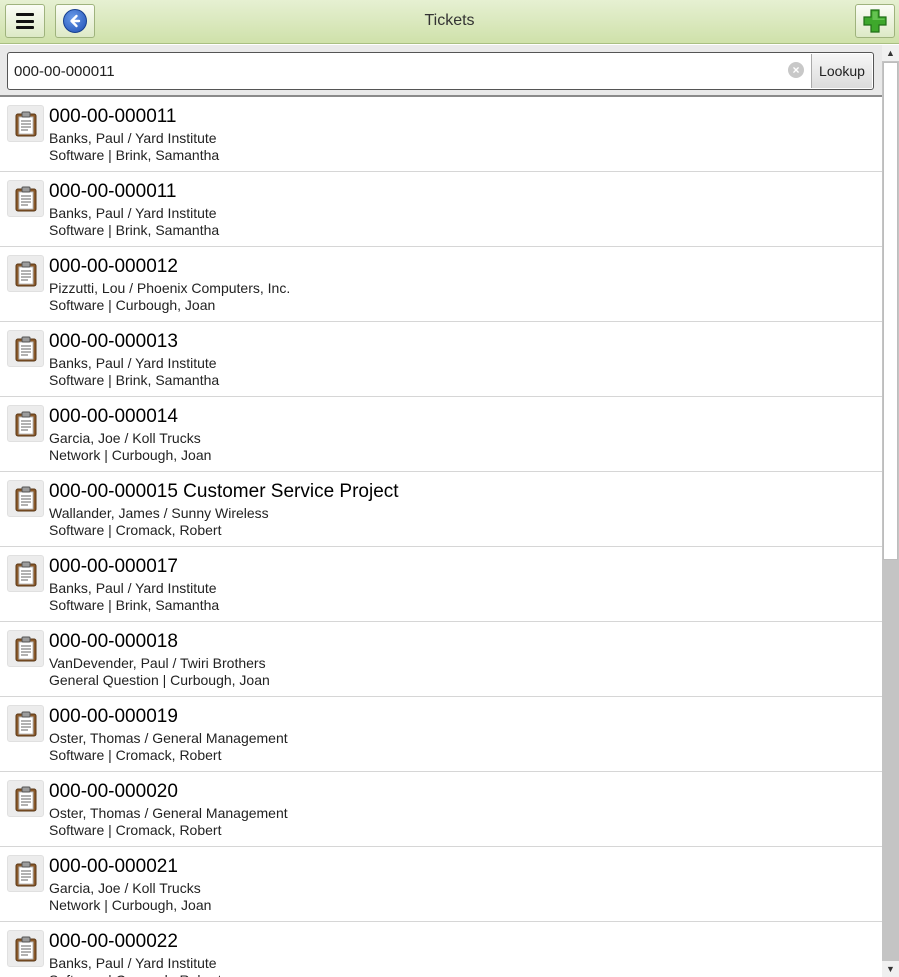 This screenshot has height=977, width=899. Describe the element at coordinates (170, 288) in the screenshot. I see `ticket-contact: Pizzutti, Lou / Phoenix Computers, Inc.` at that location.